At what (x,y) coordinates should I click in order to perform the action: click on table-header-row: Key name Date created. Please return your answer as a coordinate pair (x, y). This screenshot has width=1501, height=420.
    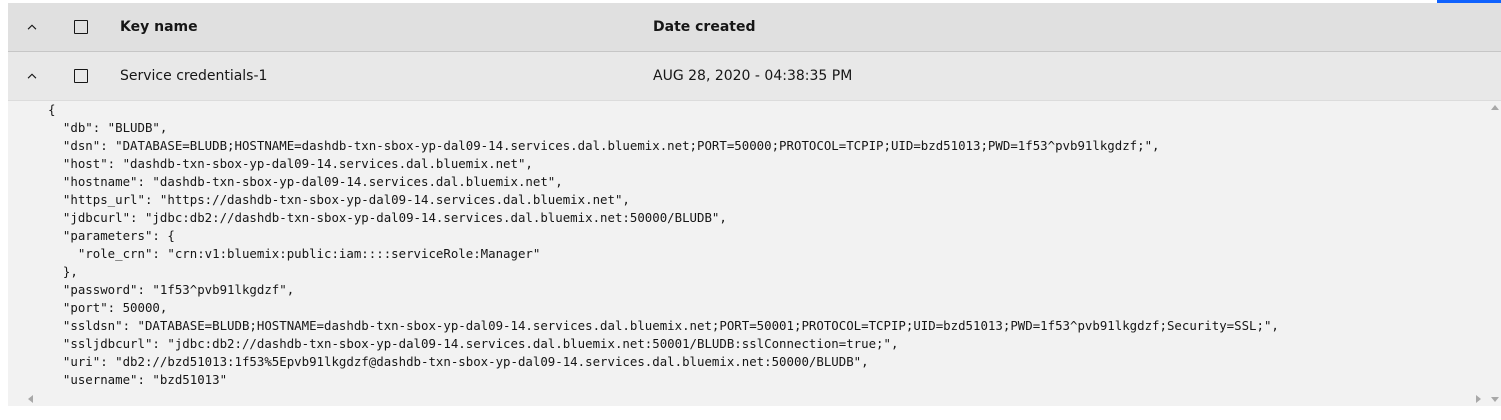
    Looking at the image, I should click on (754, 27).